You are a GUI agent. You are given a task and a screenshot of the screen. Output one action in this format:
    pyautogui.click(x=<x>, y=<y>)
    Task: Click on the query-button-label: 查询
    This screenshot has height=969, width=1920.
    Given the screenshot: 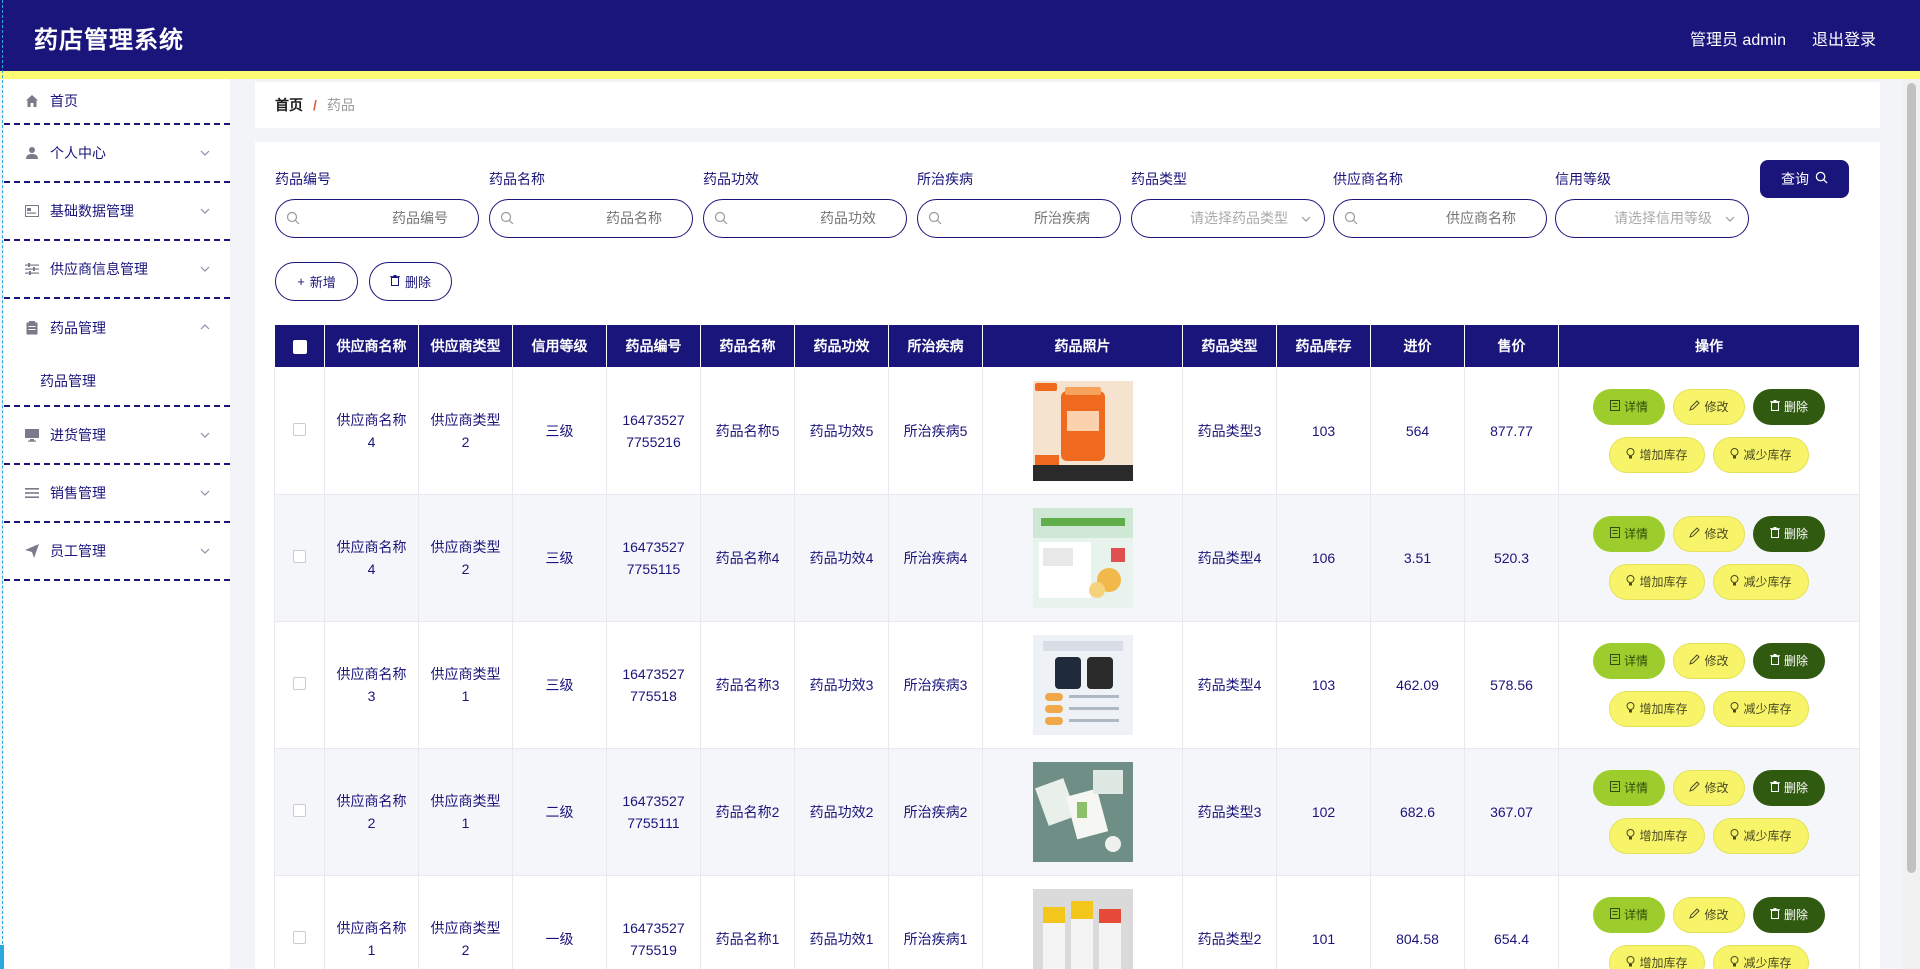 What is the action you would take?
    pyautogui.click(x=1795, y=179)
    